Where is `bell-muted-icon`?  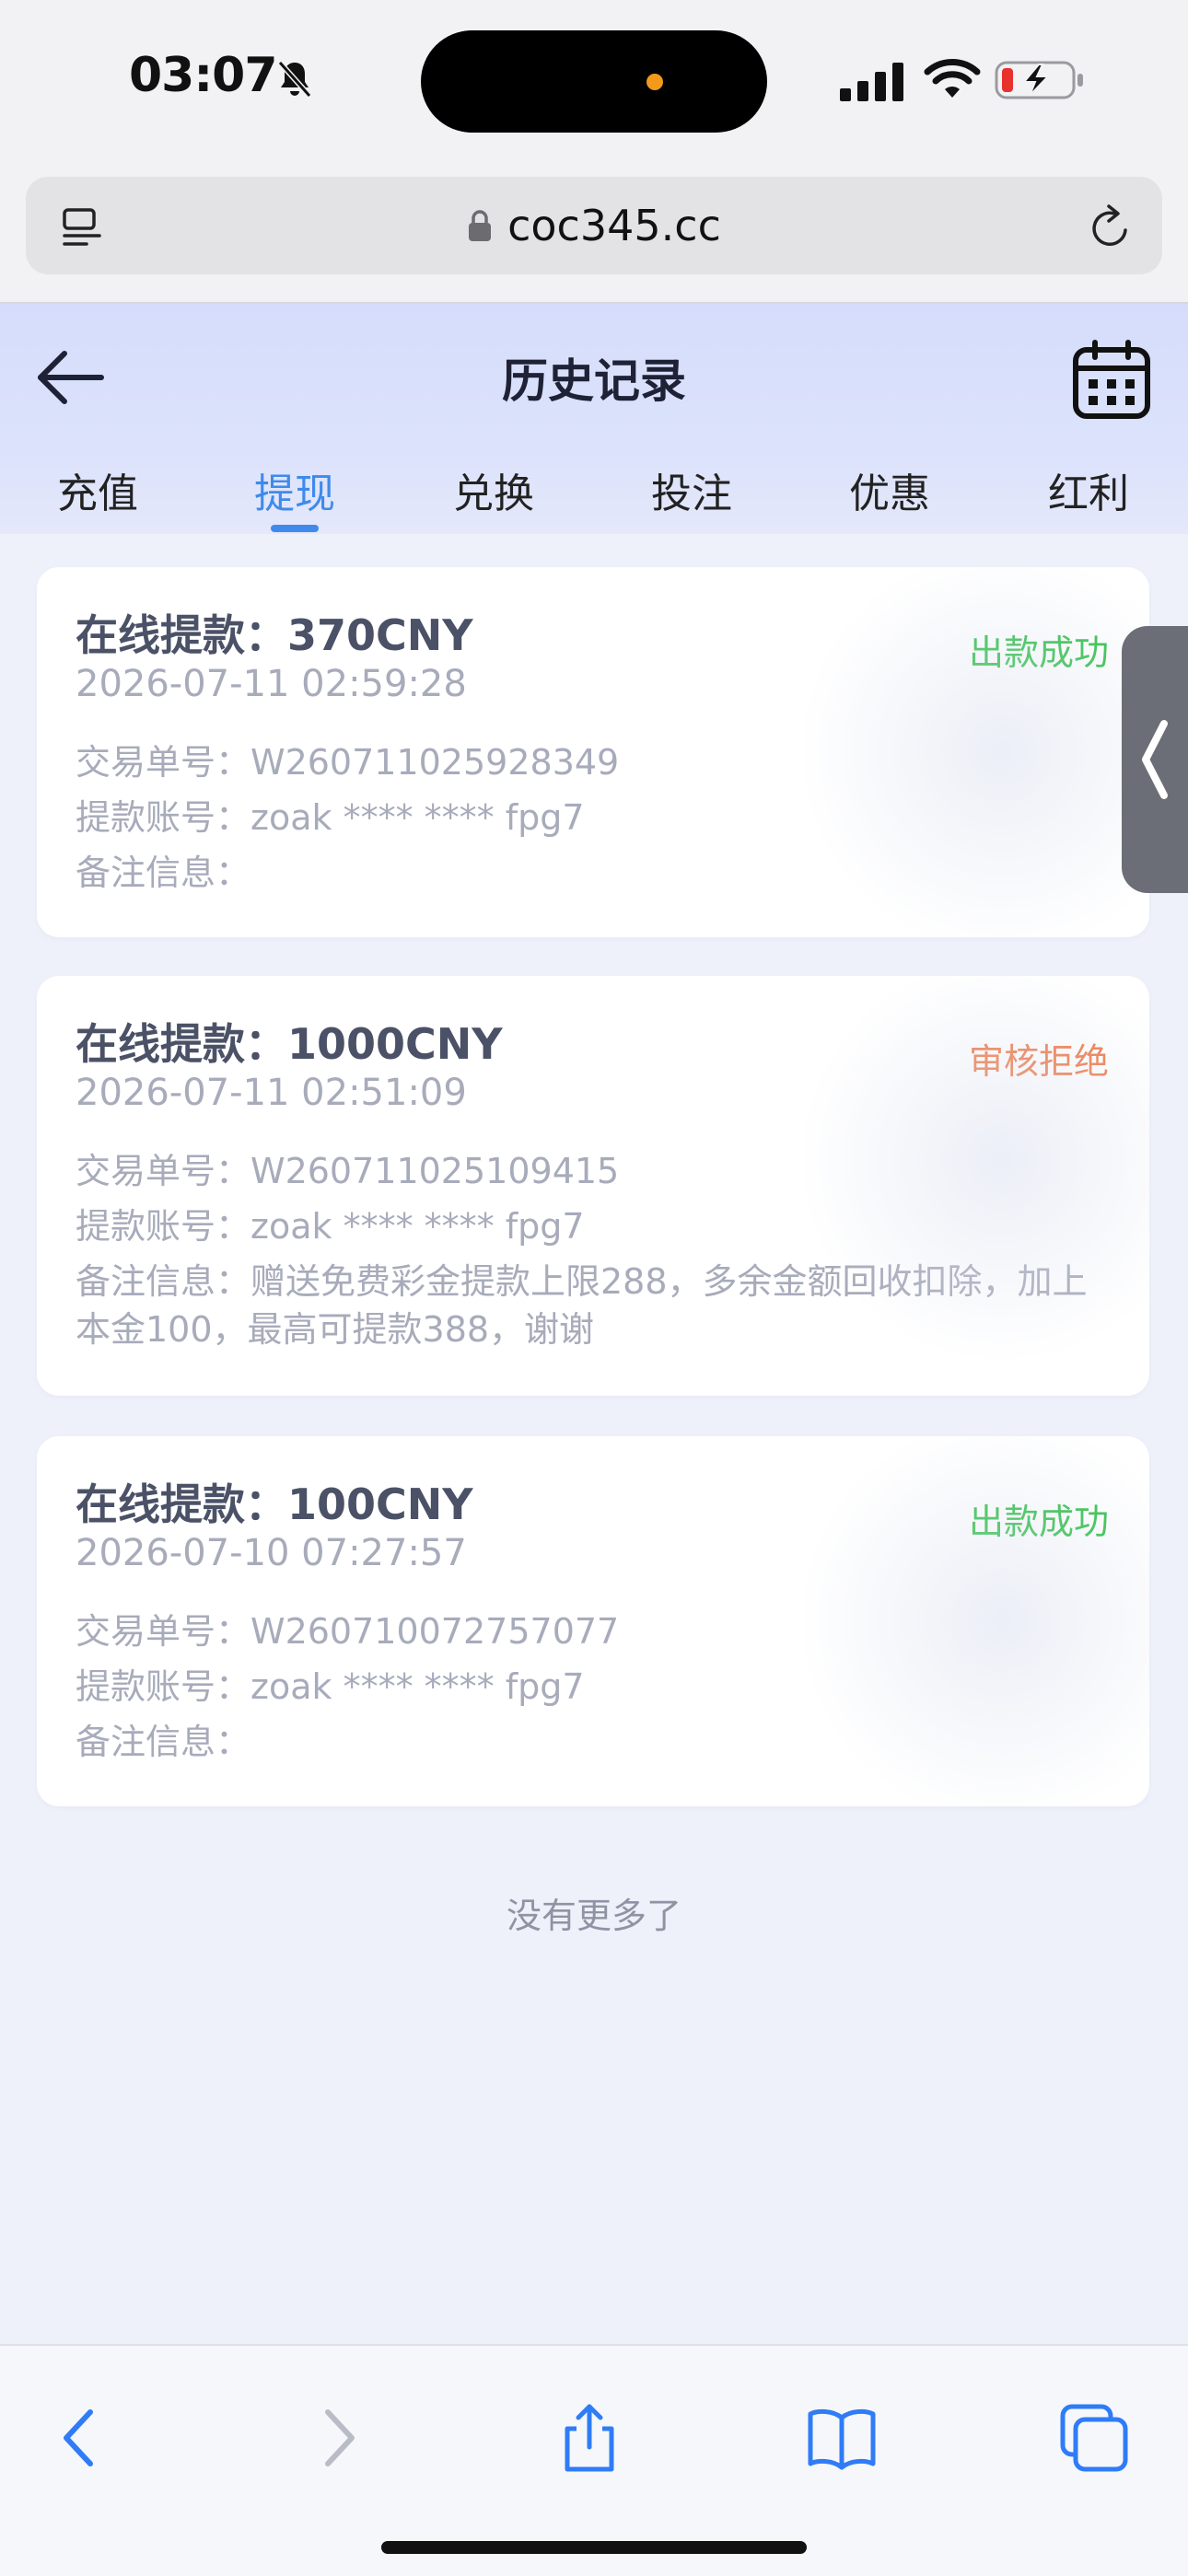 bell-muted-icon is located at coordinates (294, 79).